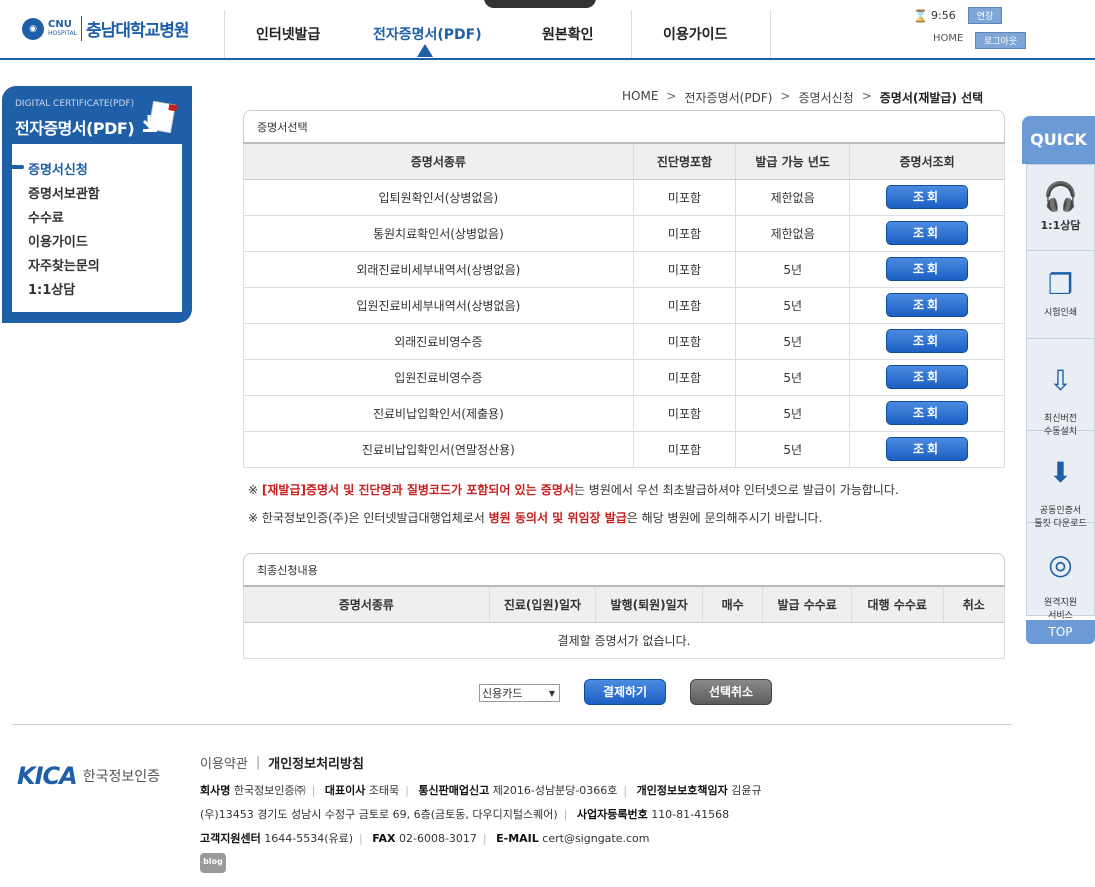  Describe the element at coordinates (454, 790) in the screenshot. I see `ecommerce-label: 통신판매업신고` at that location.